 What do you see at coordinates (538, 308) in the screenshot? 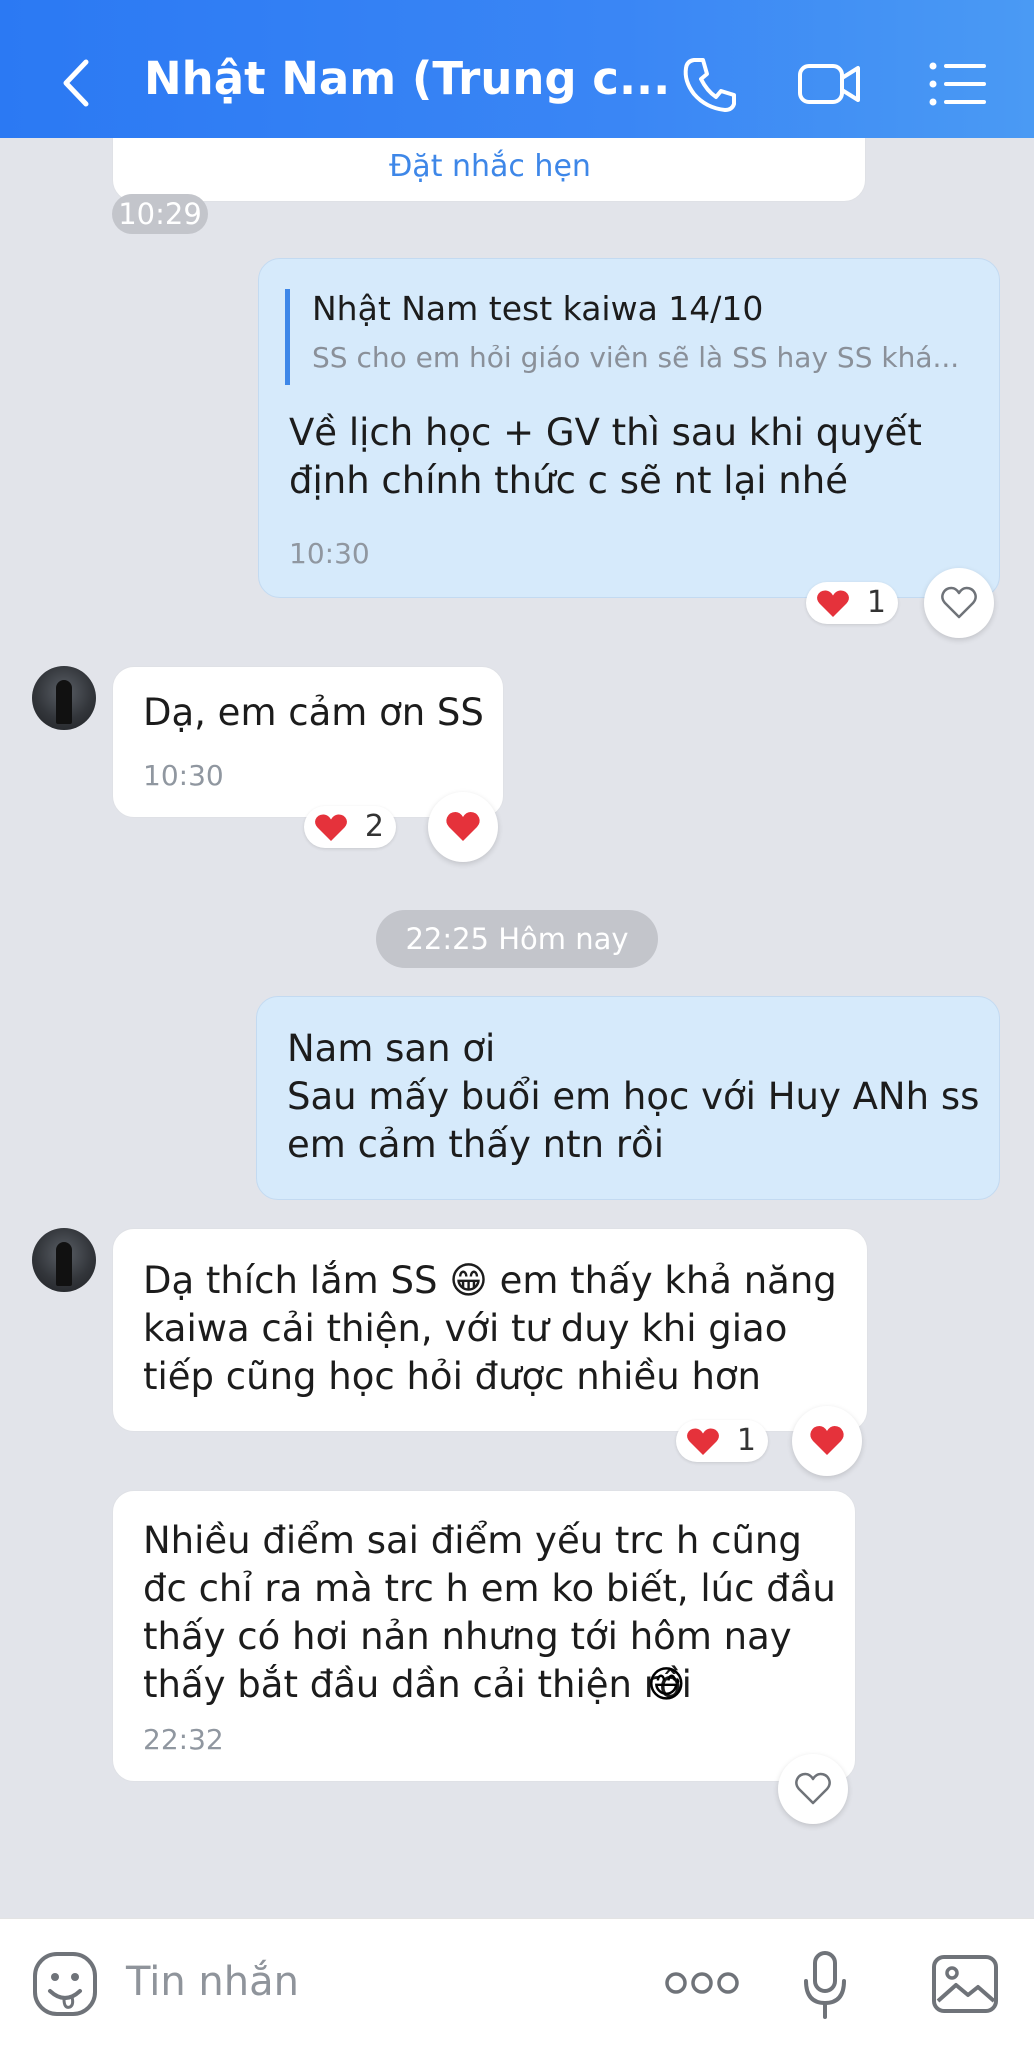
I see `quote-title: Nhật Nam test kaiwa 14/10` at bounding box center [538, 308].